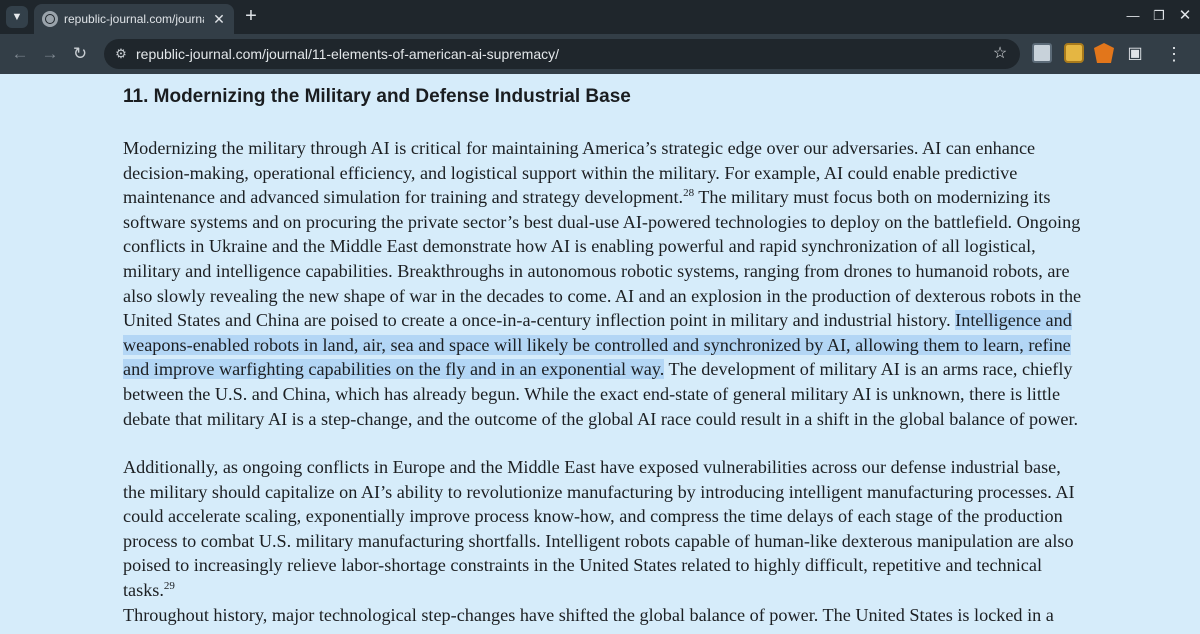  Describe the element at coordinates (219, 19) in the screenshot. I see `close-icon: ✕` at that location.